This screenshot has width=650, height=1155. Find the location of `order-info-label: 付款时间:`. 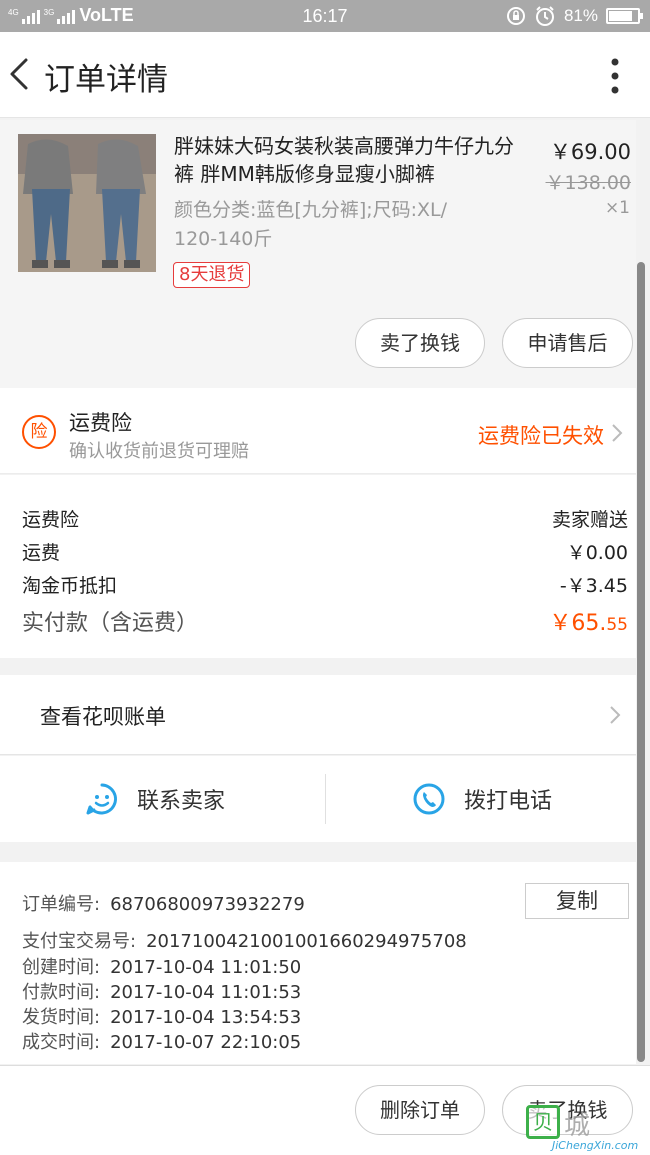

order-info-label: 付款时间: is located at coordinates (61, 992).